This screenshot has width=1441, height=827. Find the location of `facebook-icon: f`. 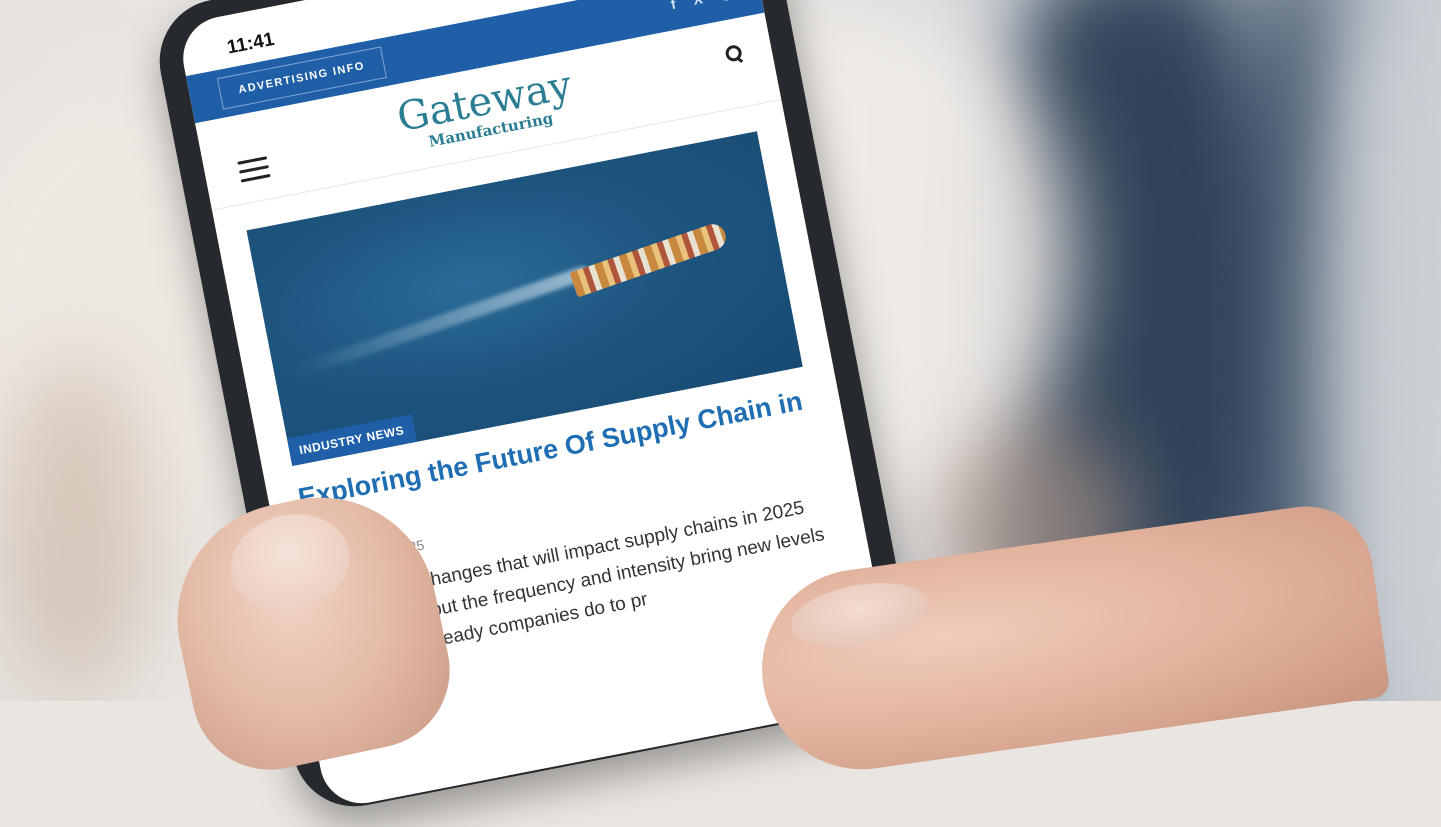

facebook-icon: f is located at coordinates (673, 6).